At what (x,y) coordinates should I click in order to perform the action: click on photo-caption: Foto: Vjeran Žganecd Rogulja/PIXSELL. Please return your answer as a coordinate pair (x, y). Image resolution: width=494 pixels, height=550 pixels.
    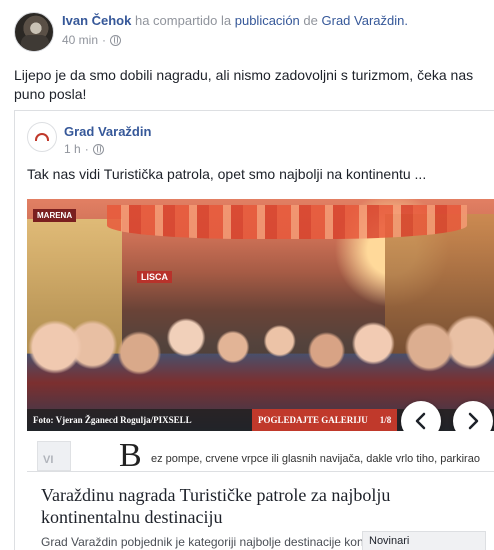
    Looking at the image, I should click on (112, 420).